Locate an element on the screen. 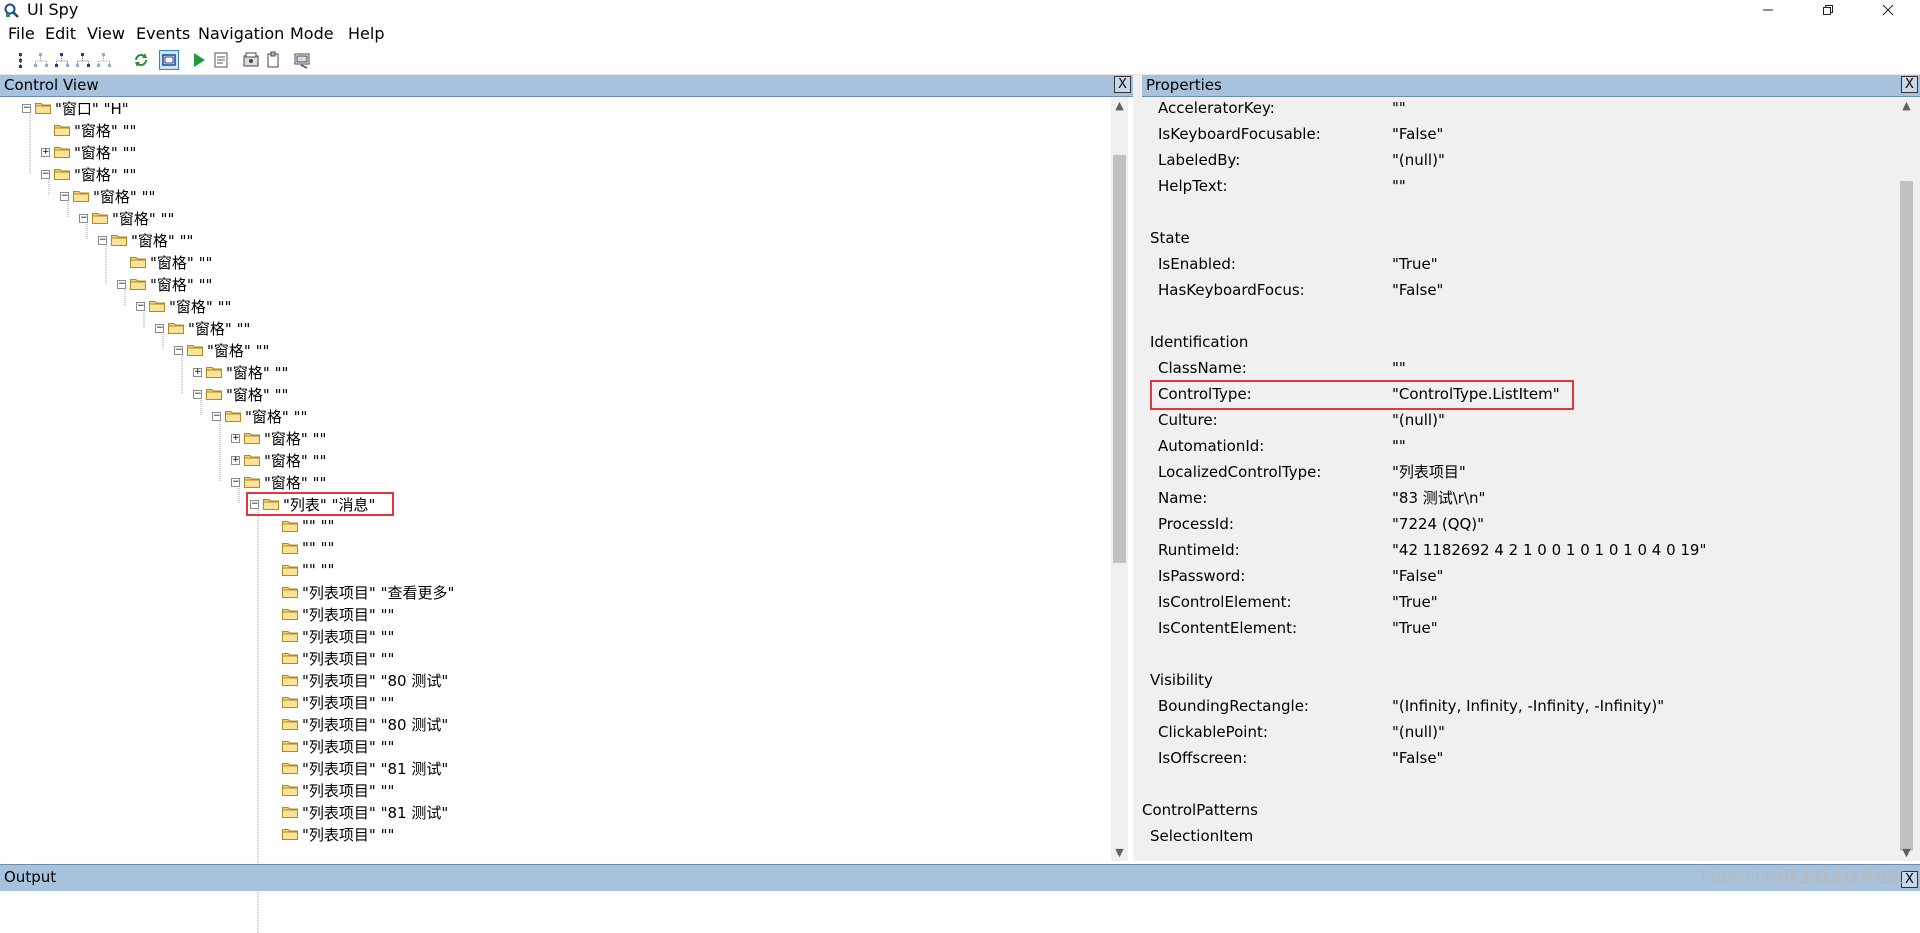 The width and height of the screenshot is (1920, 933). tree-node: "列表项目" "查看更多" is located at coordinates (361, 592).